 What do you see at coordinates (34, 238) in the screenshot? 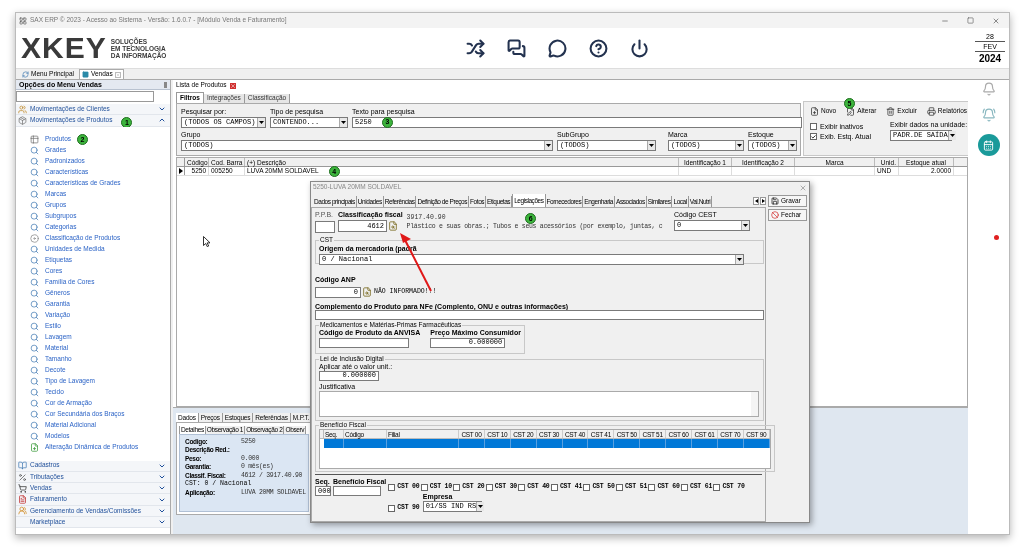
I see `disc-icon` at bounding box center [34, 238].